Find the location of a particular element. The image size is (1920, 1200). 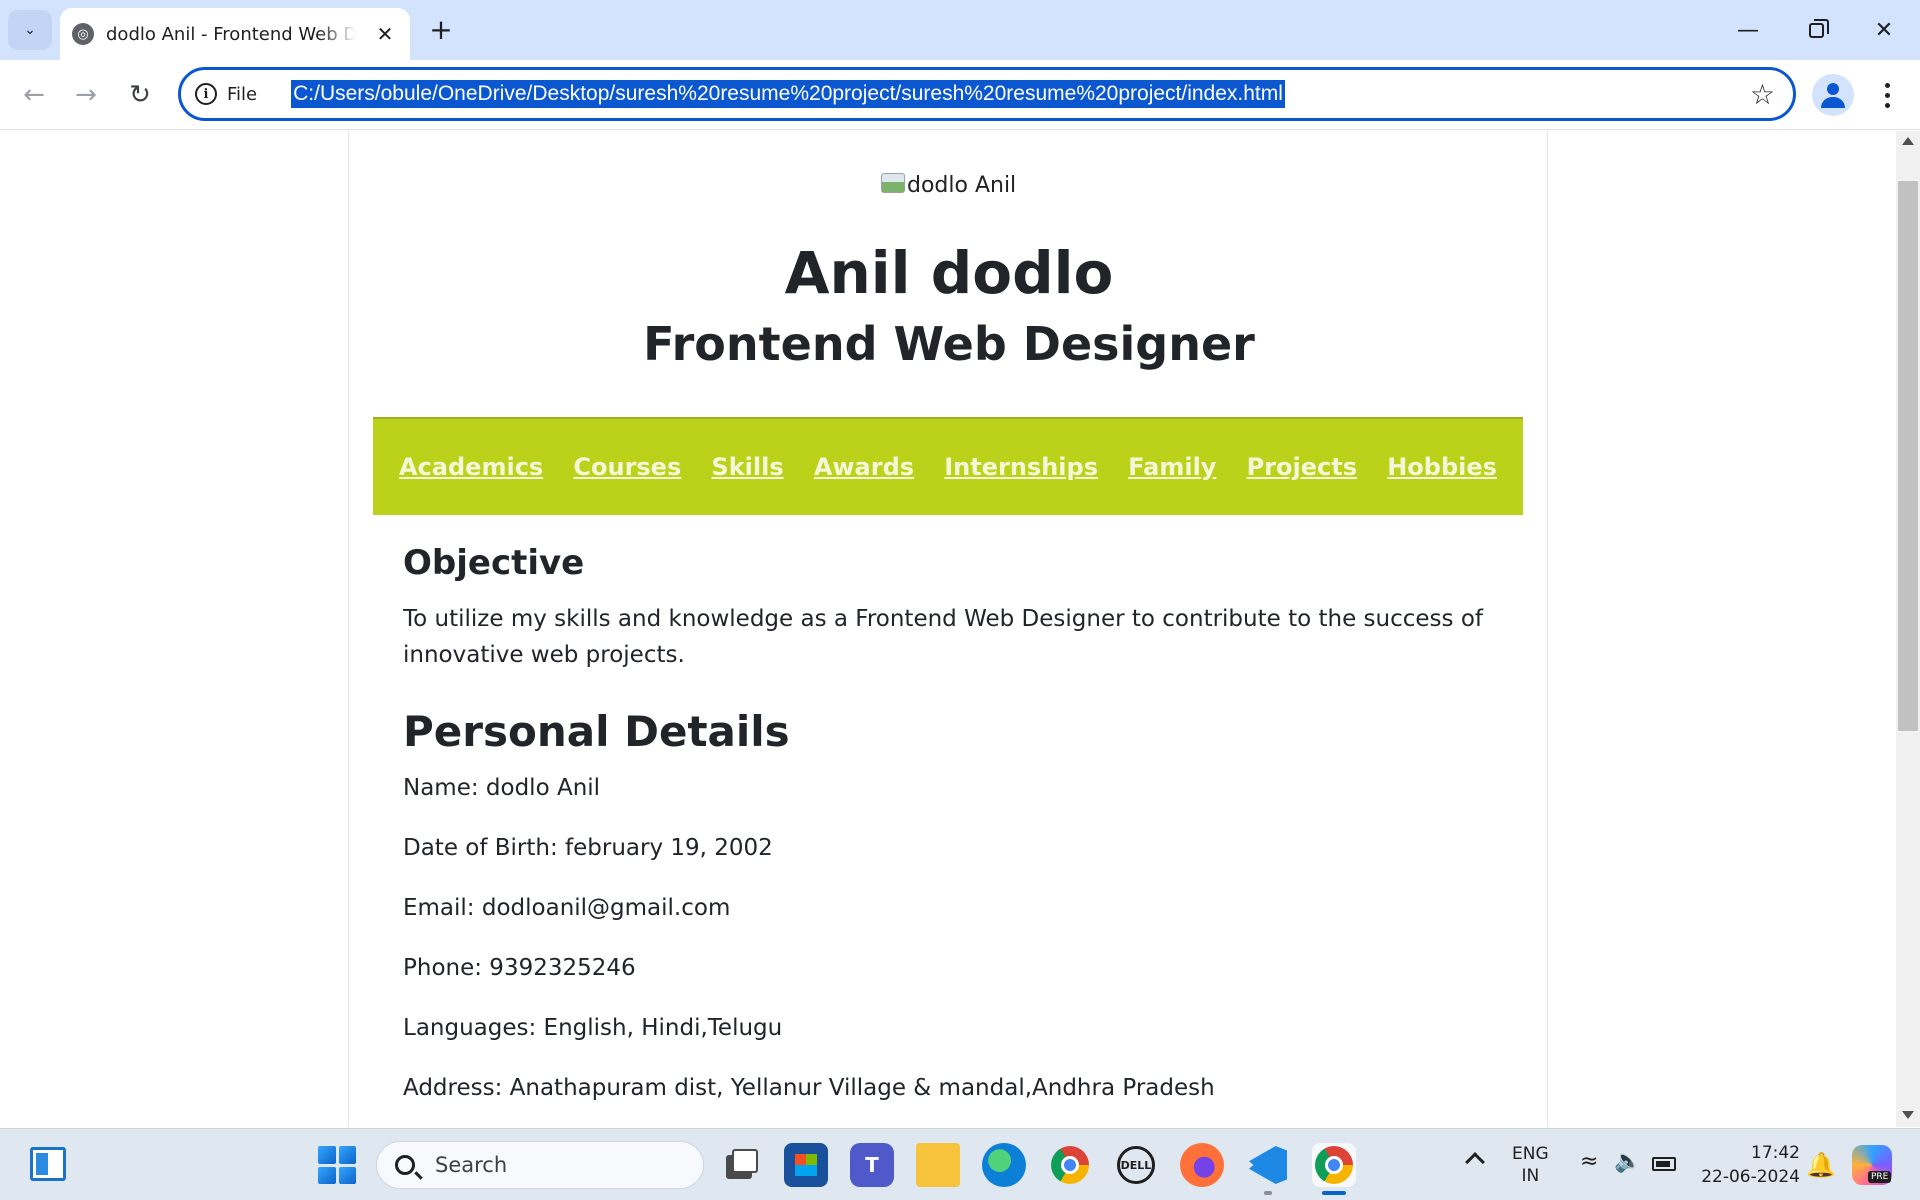

tab-search-icon: ⌄ is located at coordinates (30, 30).